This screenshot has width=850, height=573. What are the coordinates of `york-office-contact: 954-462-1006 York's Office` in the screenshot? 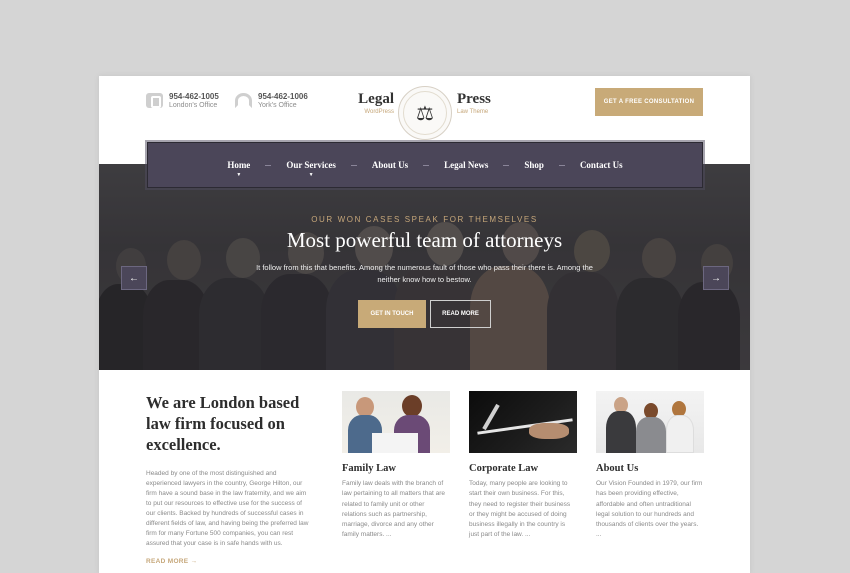 It's located at (271, 101).